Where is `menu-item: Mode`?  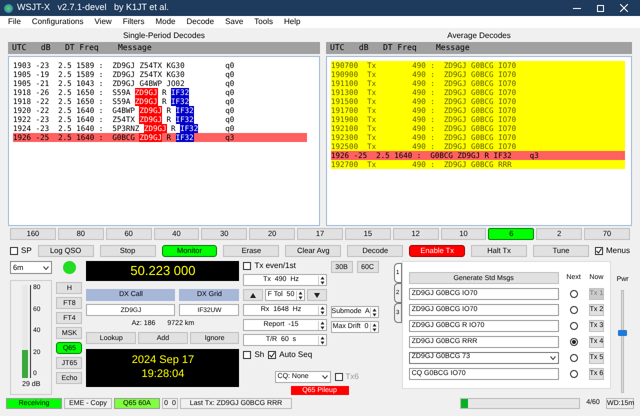 menu-item: Mode is located at coordinates (165, 22).